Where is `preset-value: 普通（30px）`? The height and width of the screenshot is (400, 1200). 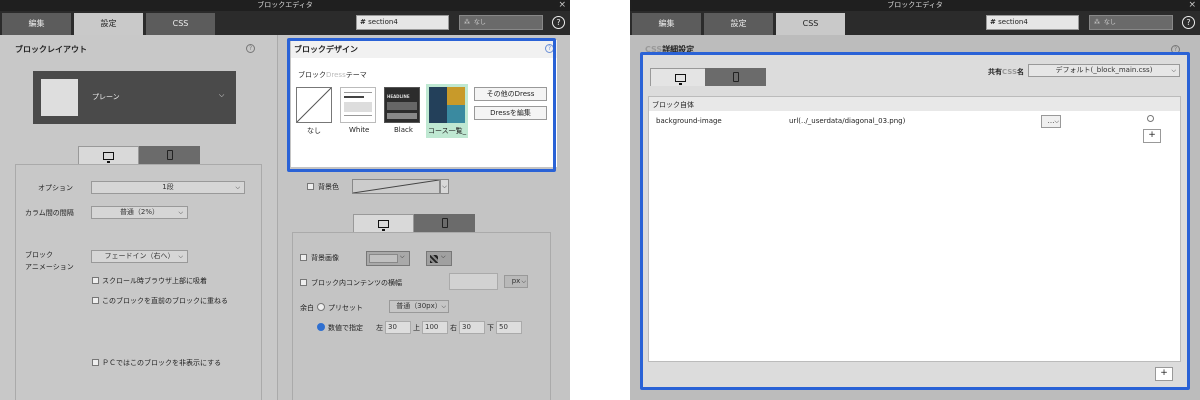
preset-value: 普通（30px） is located at coordinates (419, 306).